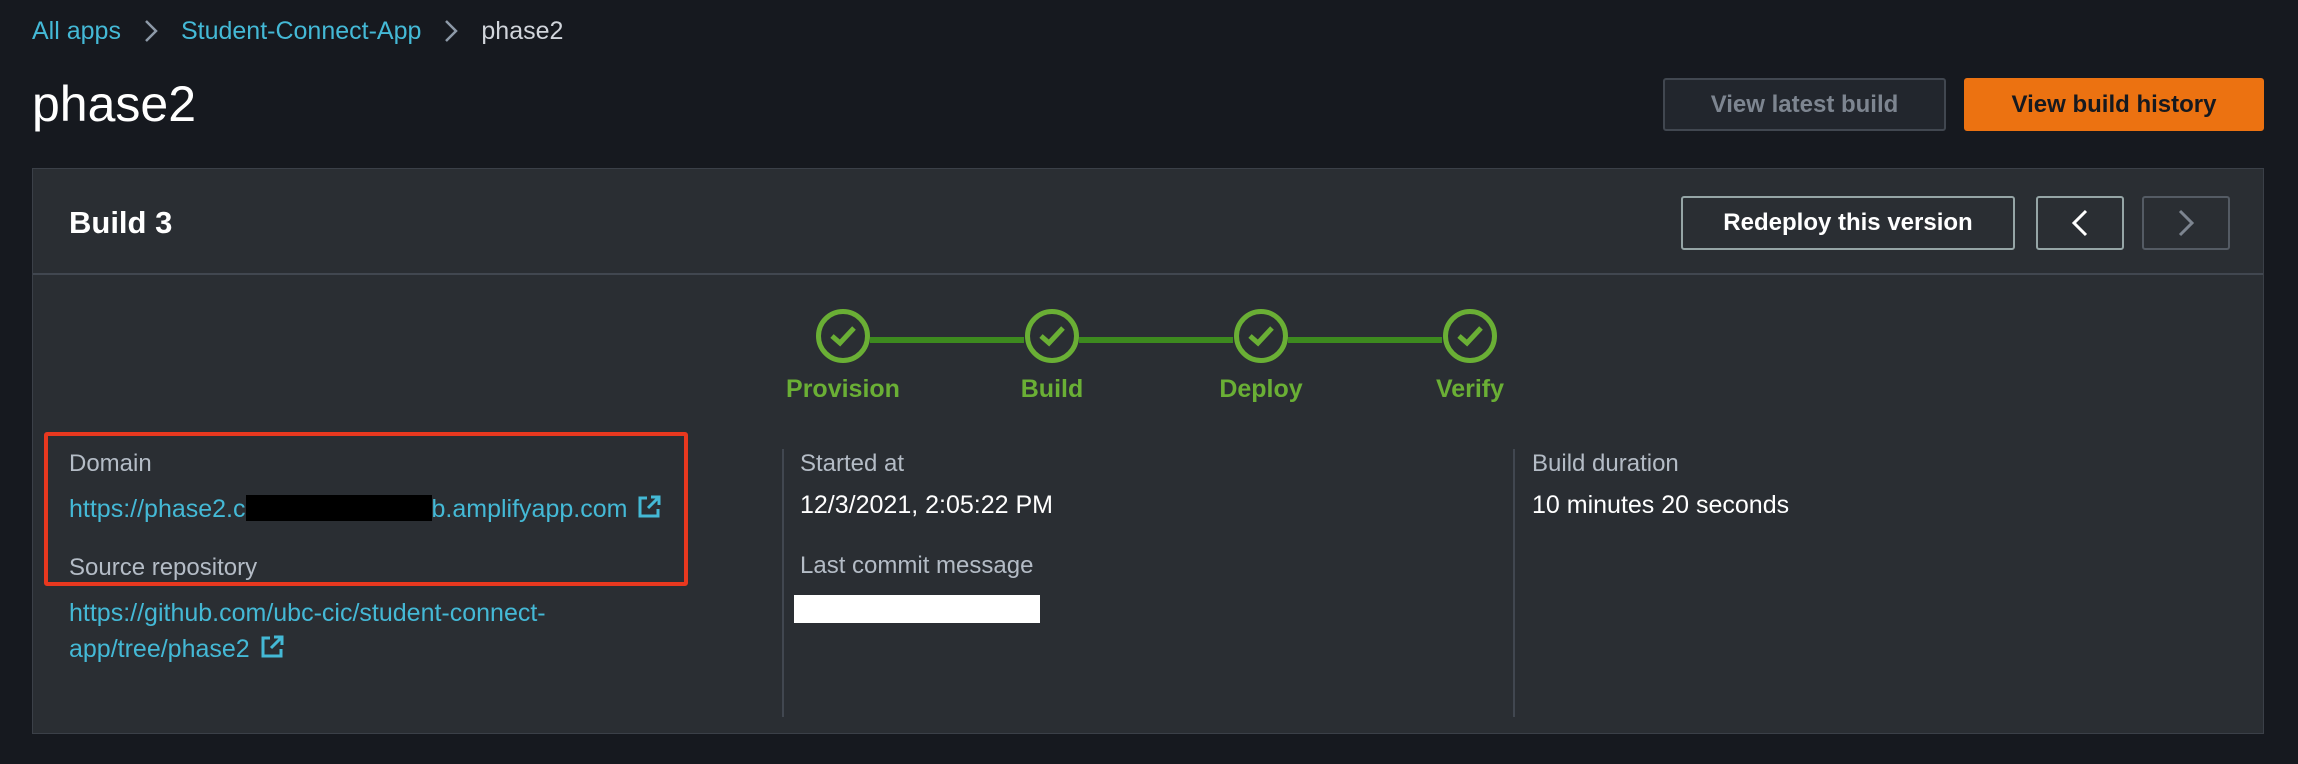 This screenshot has height=764, width=2298. I want to click on redeploy-button: Redeploy this version, so click(1848, 223).